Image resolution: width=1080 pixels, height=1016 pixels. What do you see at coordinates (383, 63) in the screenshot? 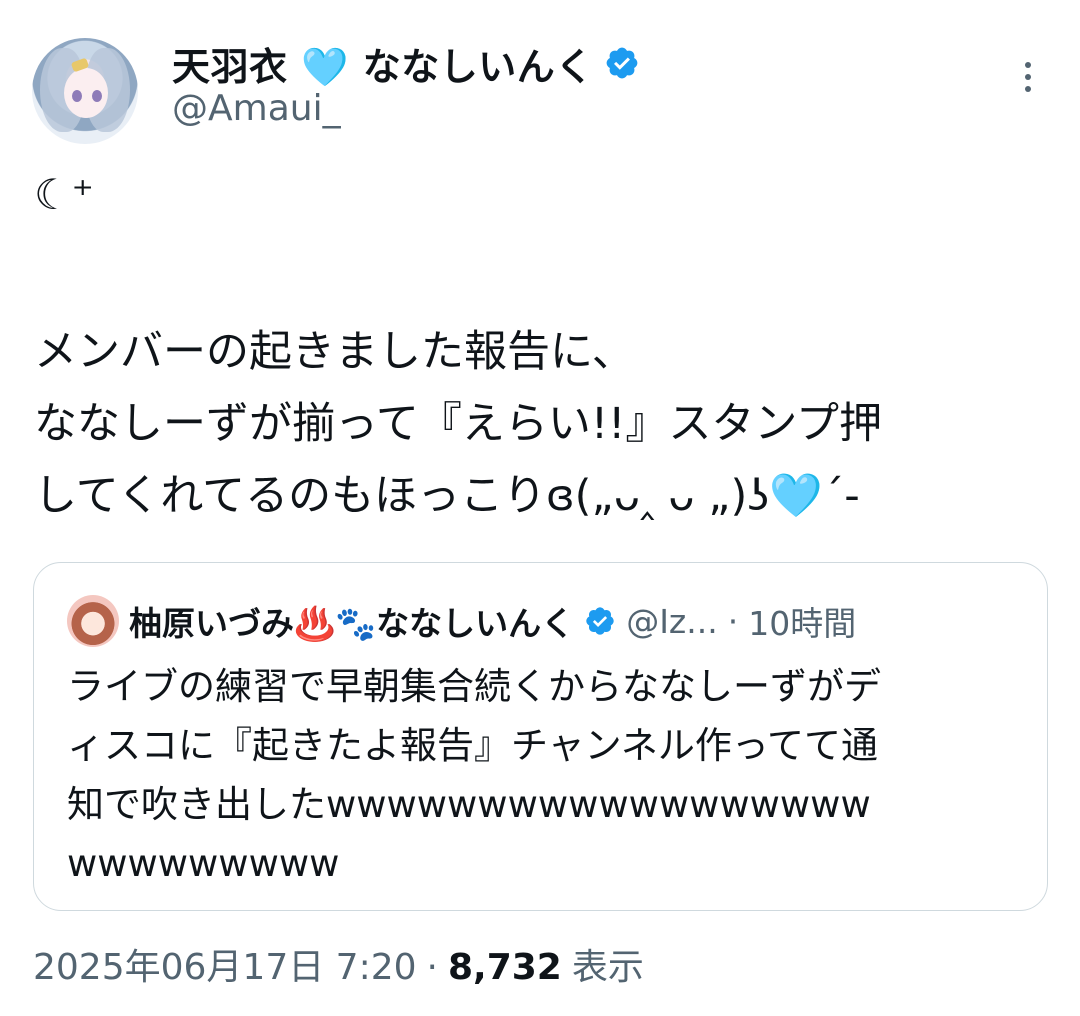
I see `author-display-name: 天羽衣 🩵 ななしいんく` at bounding box center [383, 63].